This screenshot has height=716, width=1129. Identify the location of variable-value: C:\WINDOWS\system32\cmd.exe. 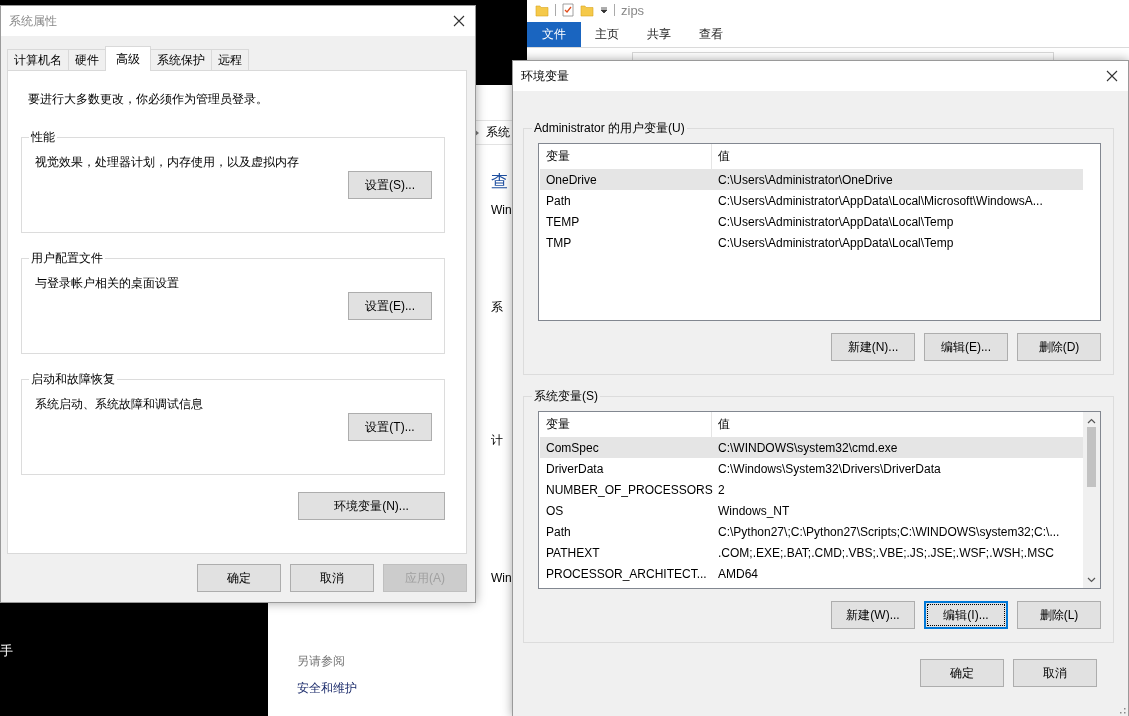
(807, 447).